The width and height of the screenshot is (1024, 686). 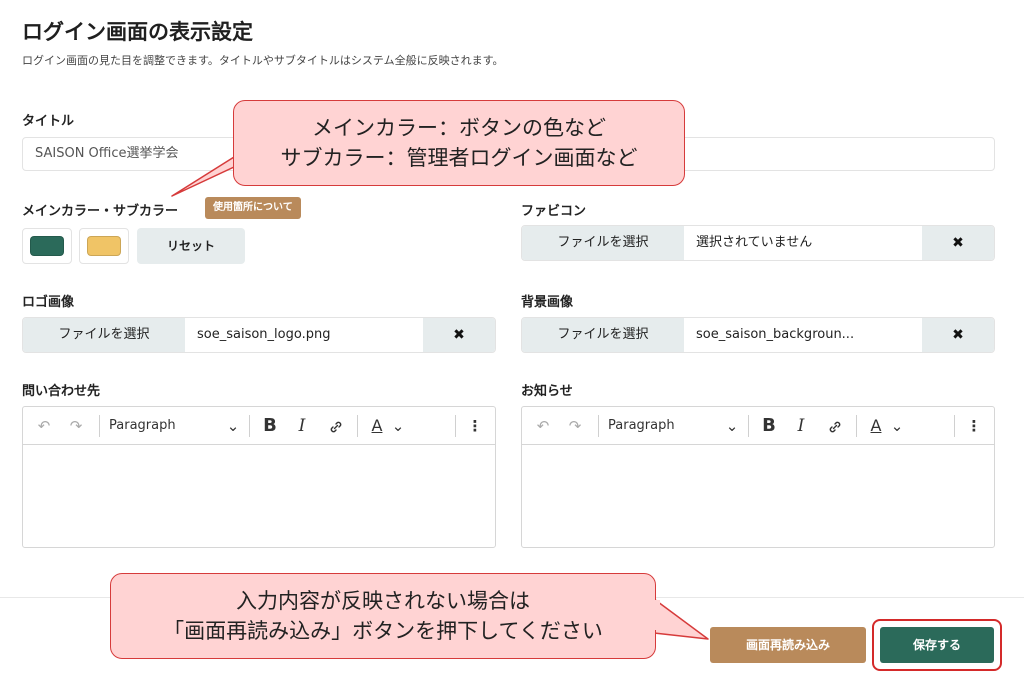 I want to click on favicon-clear-button: ✖, so click(x=958, y=243).